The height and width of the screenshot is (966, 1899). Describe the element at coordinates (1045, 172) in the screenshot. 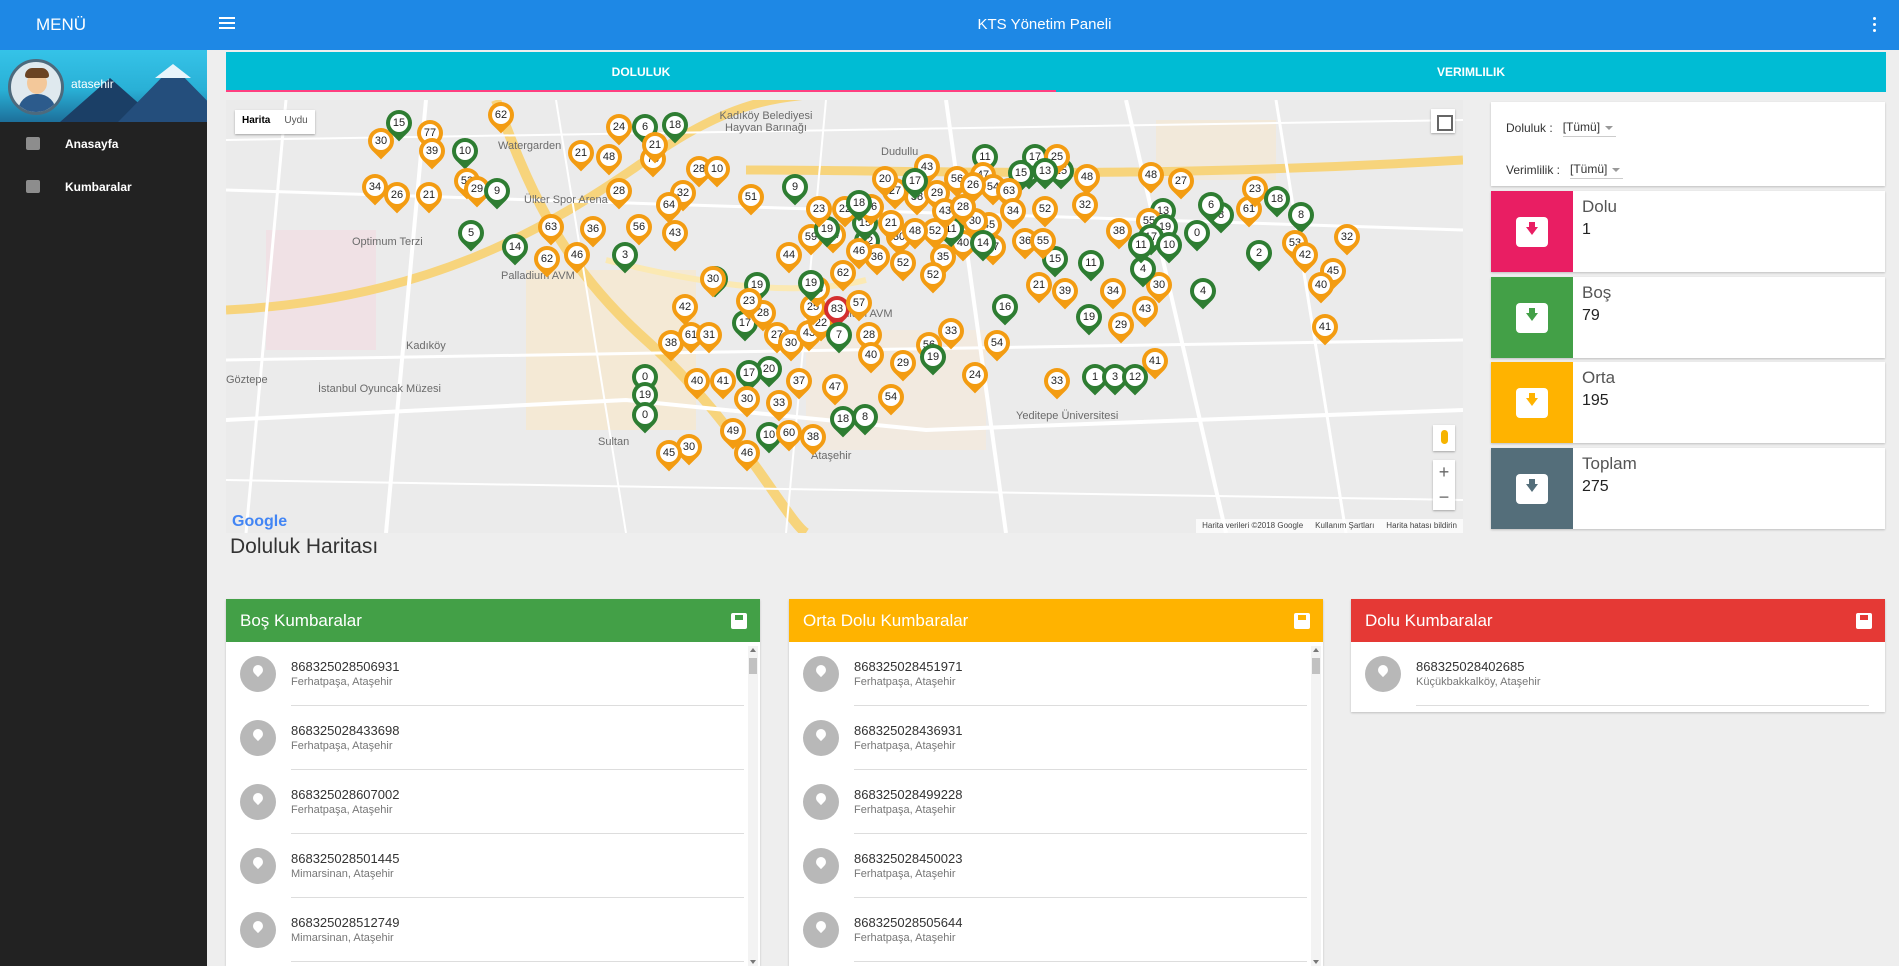

I see `map-marker: 13` at that location.